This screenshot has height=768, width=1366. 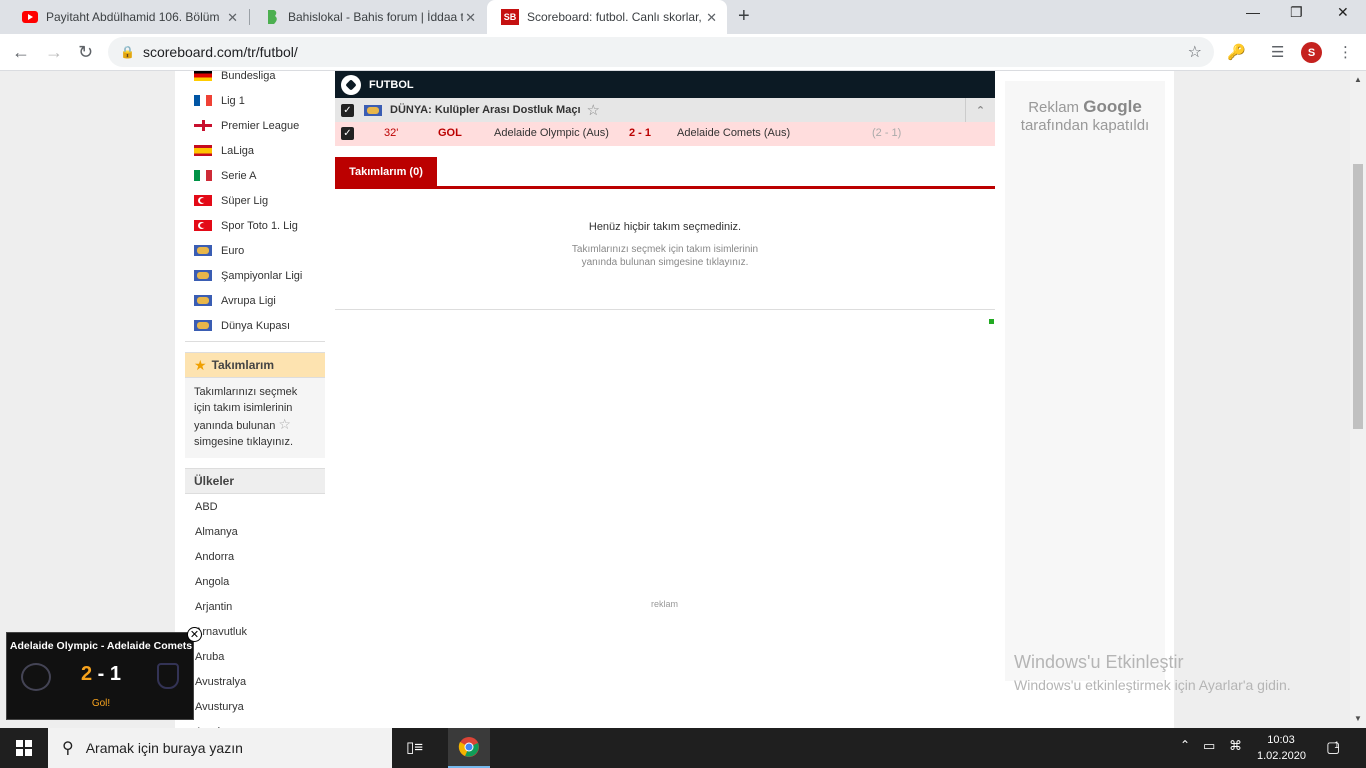 I want to click on away-team: Adelaide Comets (Aus), so click(x=733, y=133).